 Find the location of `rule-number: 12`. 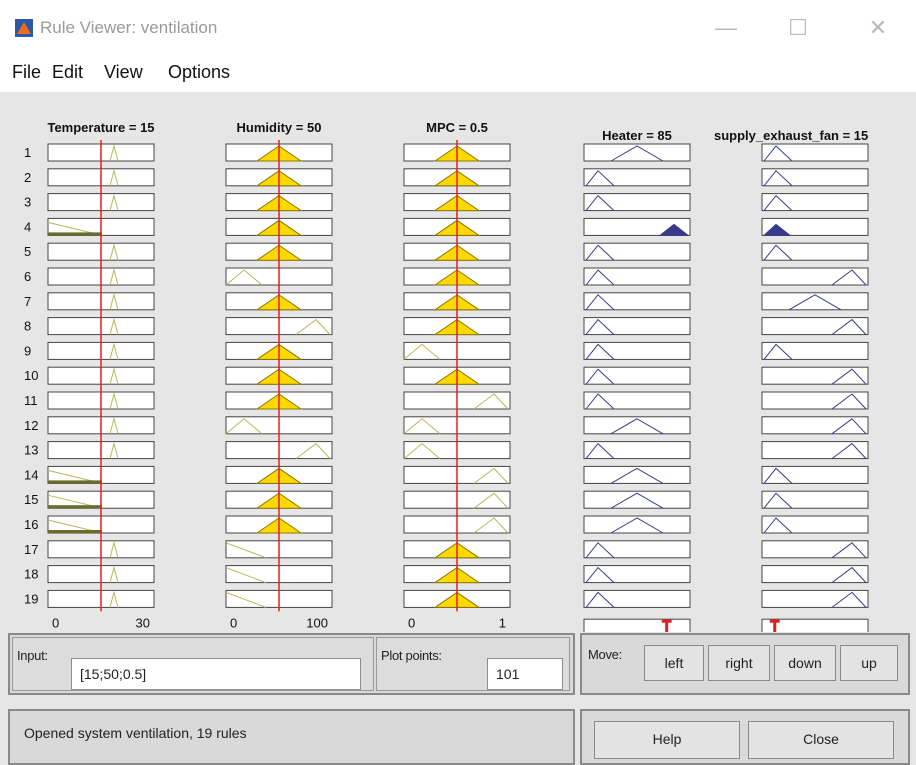

rule-number: 12 is located at coordinates (31, 425).